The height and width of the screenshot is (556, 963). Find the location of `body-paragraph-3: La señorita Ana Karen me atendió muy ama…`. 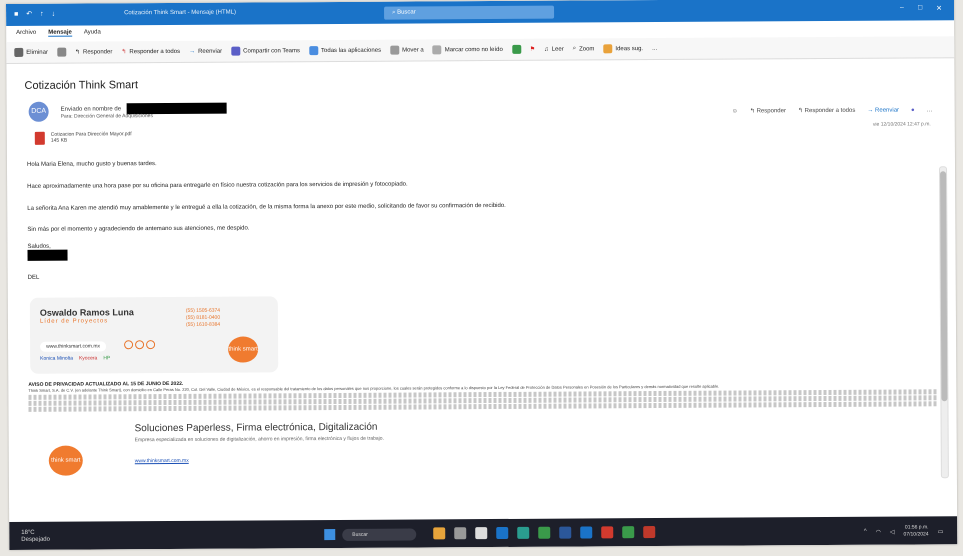

body-paragraph-3: La señorita Ana Karen me atendió muy ama… is located at coordinates (266, 207).